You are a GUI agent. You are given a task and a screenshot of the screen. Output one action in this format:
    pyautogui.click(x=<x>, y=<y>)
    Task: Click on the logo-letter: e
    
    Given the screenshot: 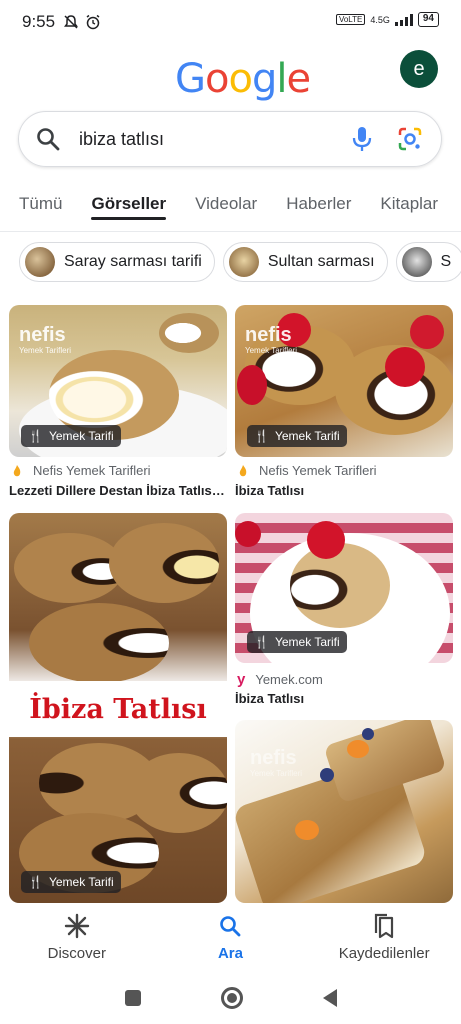 What is the action you would take?
    pyautogui.click(x=298, y=79)
    